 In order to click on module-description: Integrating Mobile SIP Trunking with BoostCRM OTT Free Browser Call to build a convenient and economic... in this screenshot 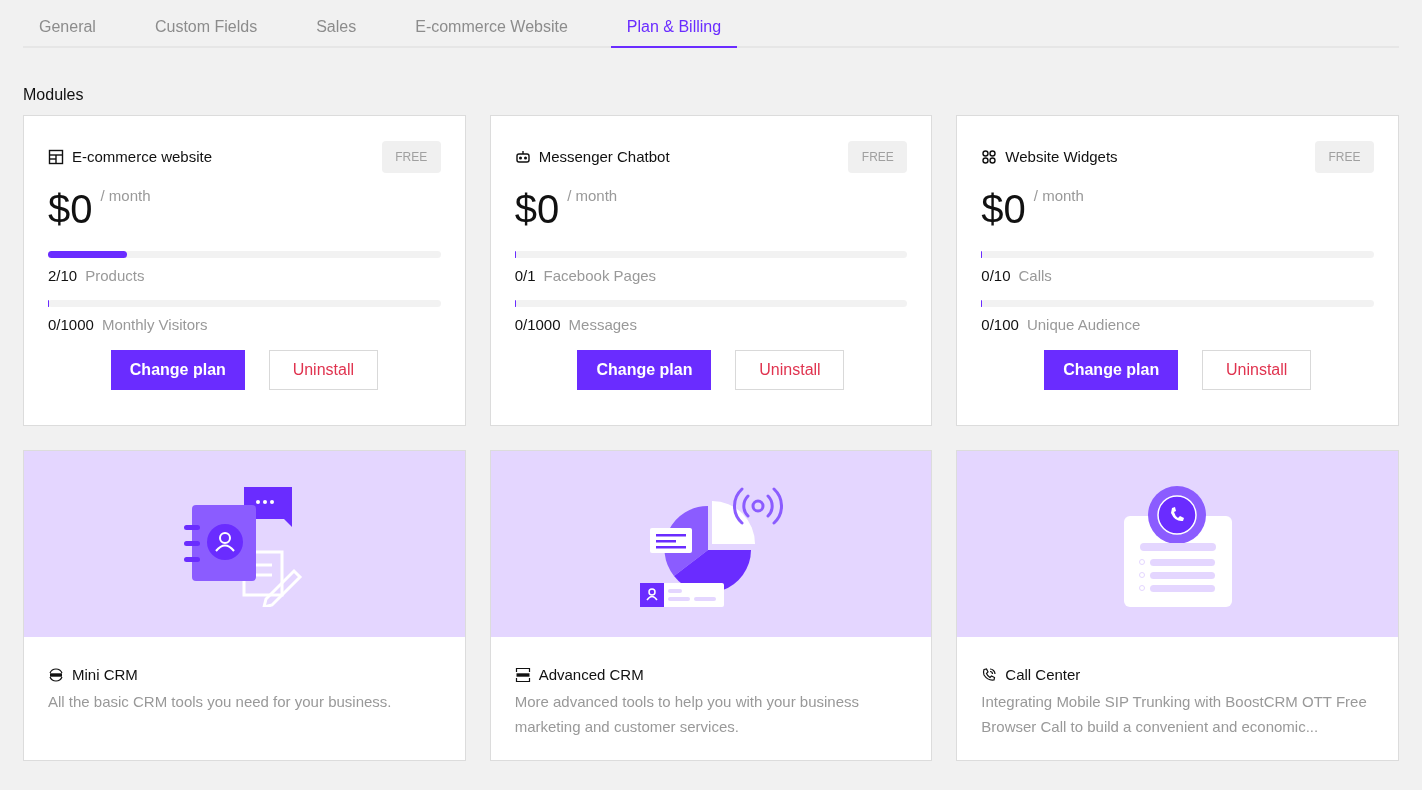, I will do `click(1174, 714)`.